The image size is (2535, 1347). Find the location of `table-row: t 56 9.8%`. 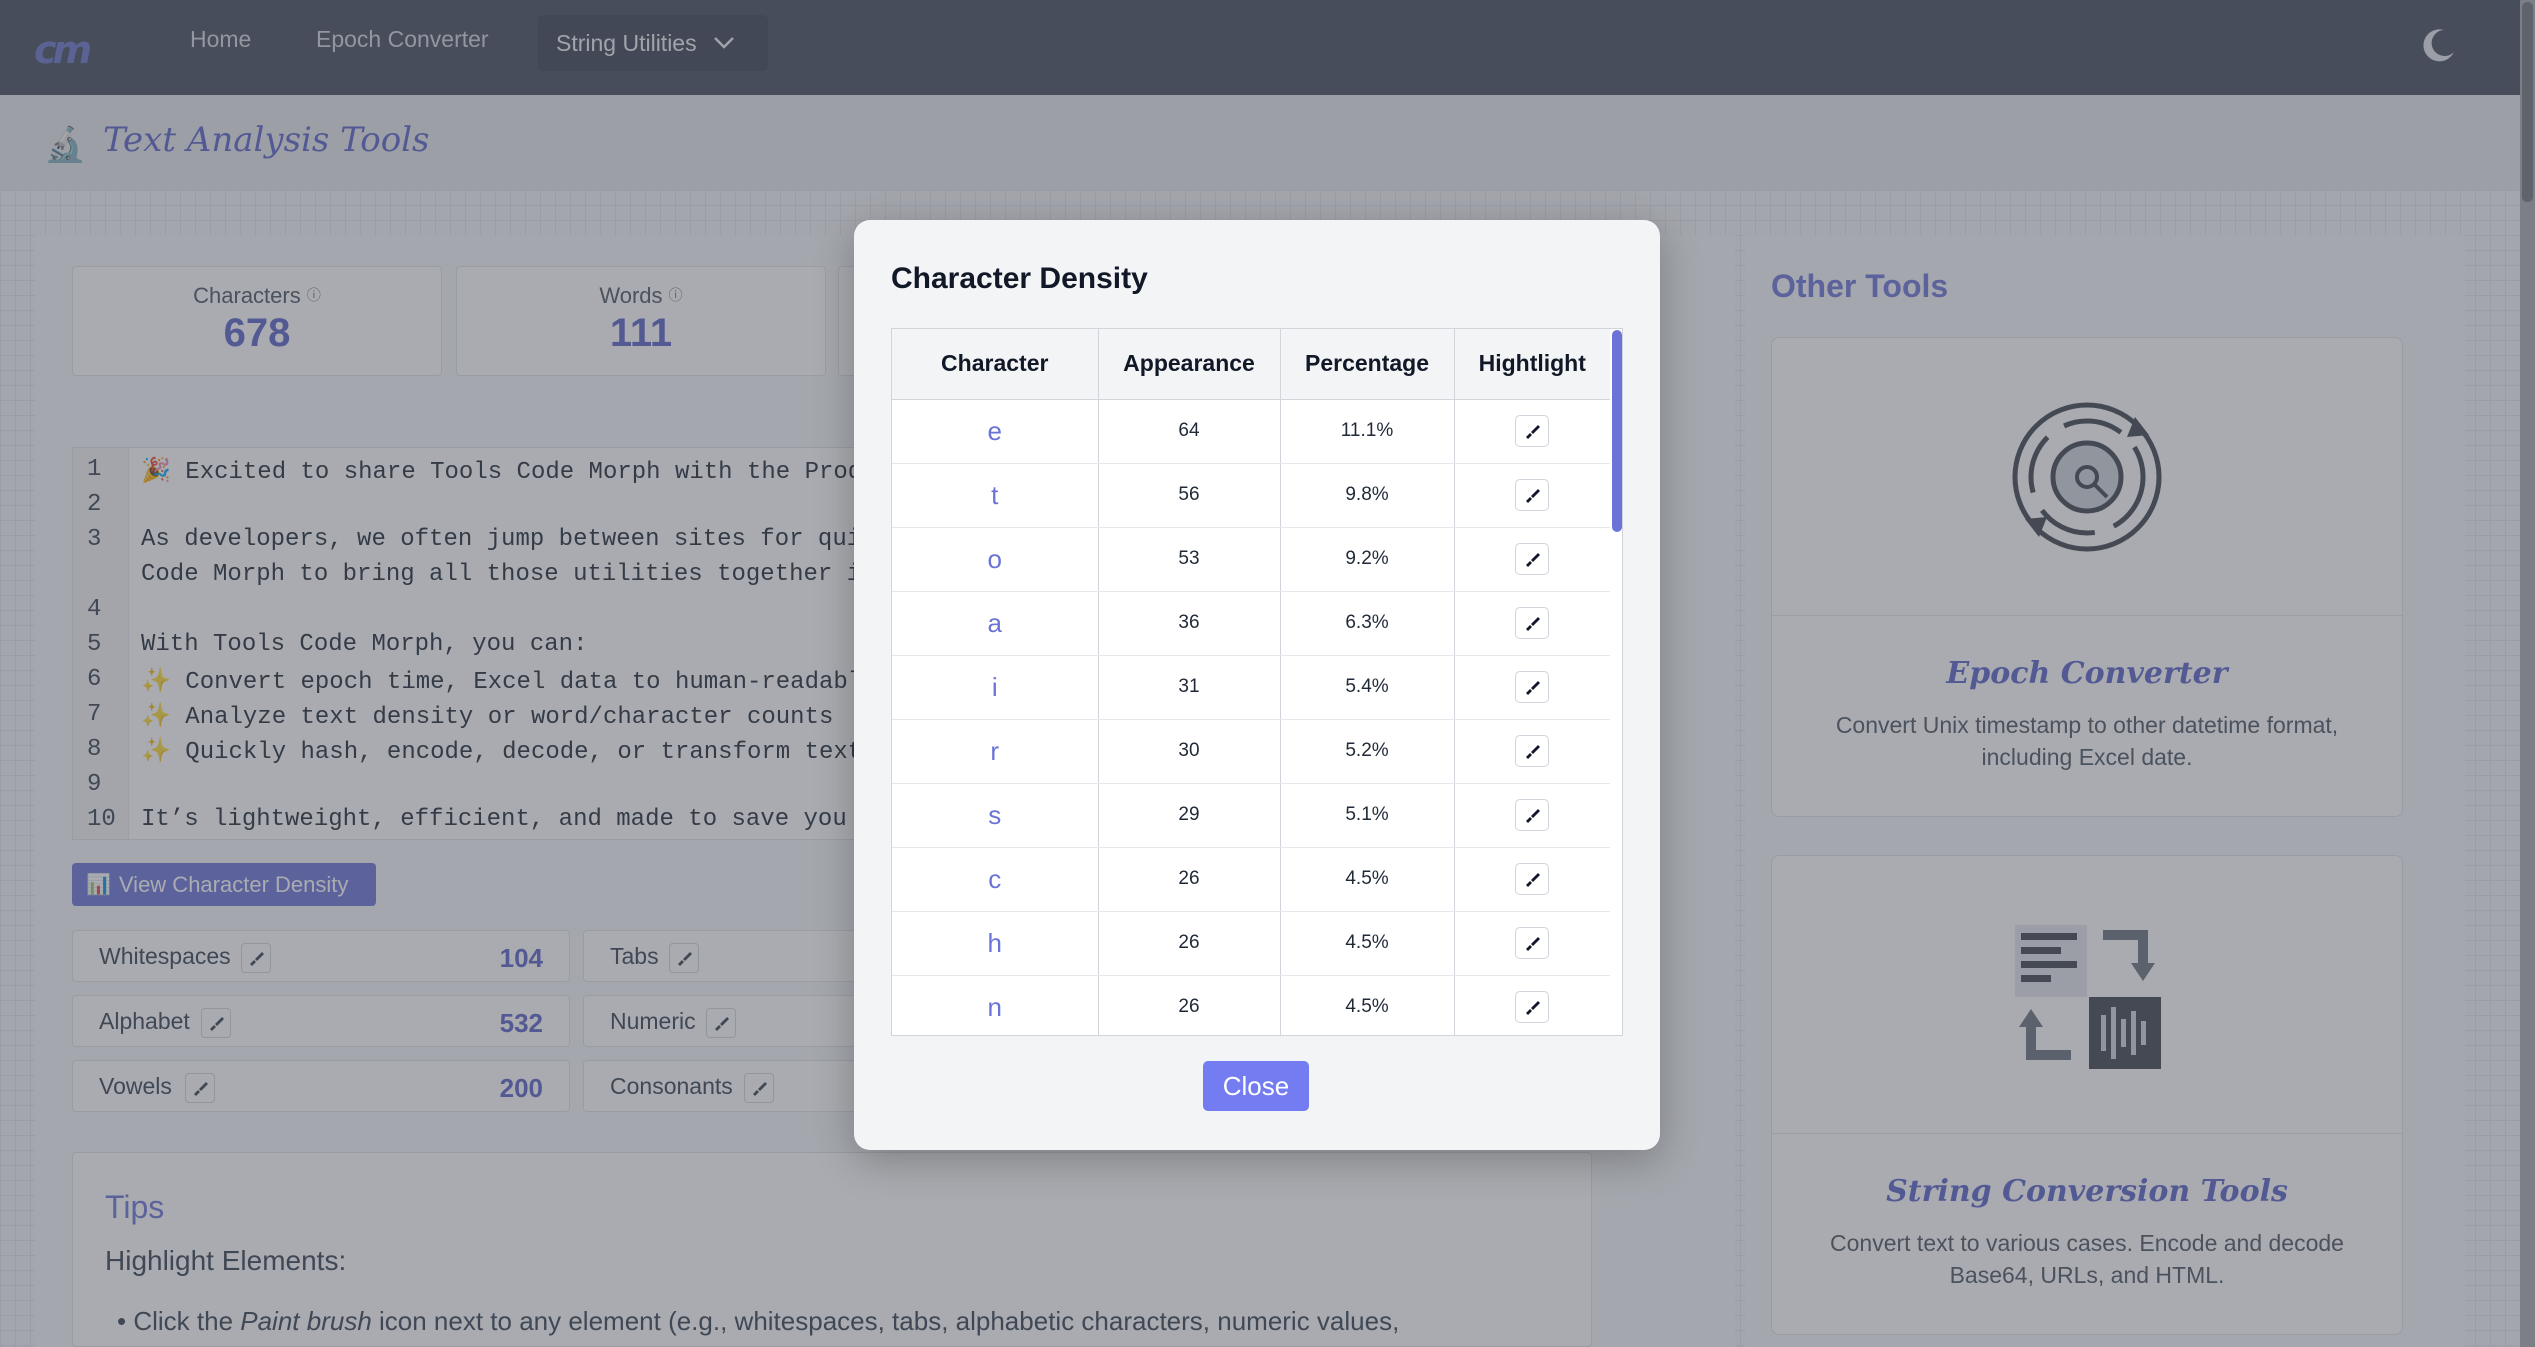

table-row: t 56 9.8% is located at coordinates (1251, 495).